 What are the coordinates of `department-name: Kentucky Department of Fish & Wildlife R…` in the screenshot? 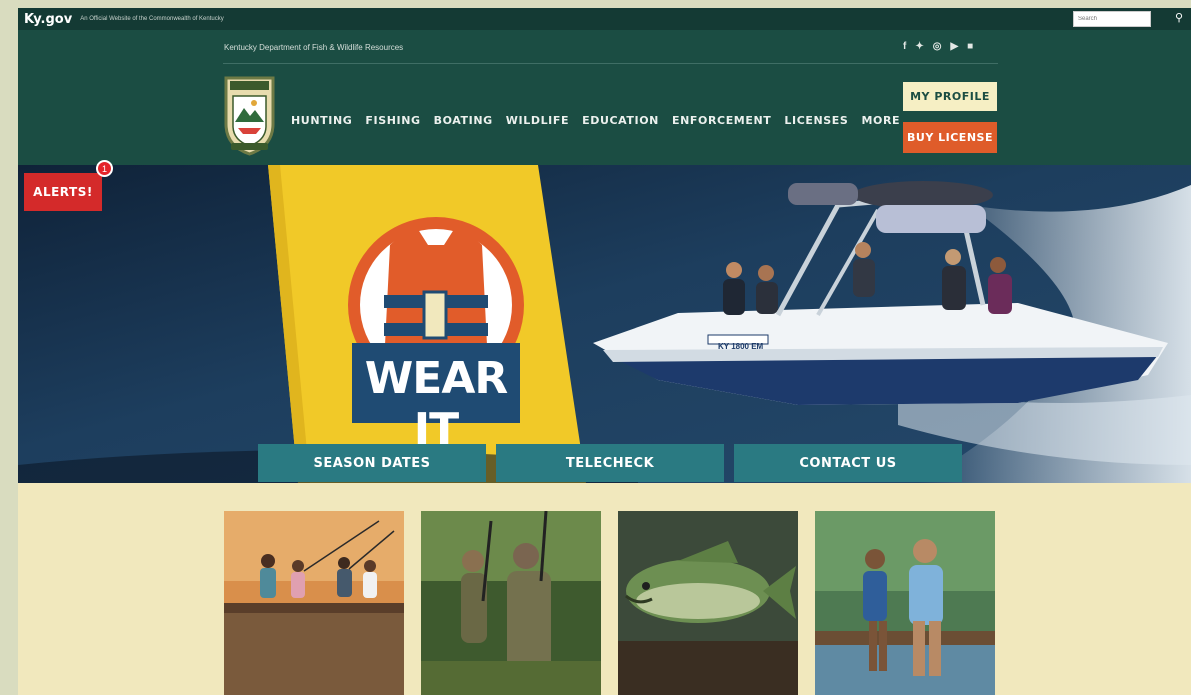 It's located at (313, 47).